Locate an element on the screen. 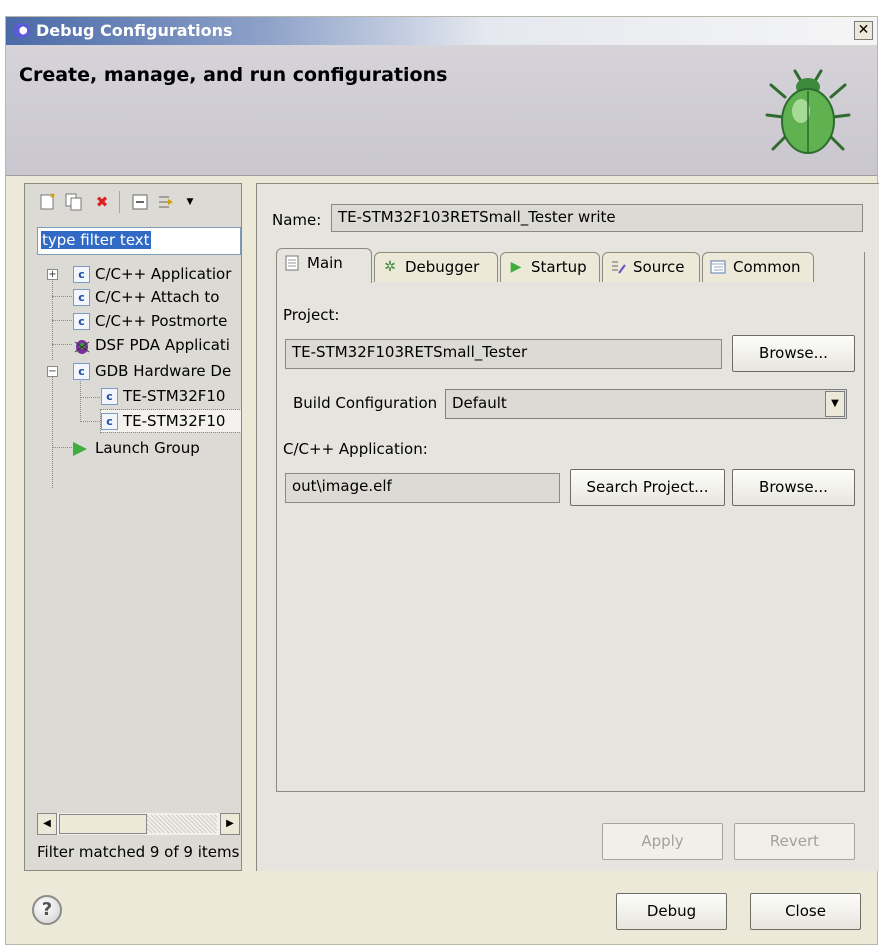 The image size is (880, 947). tree-toolbar: ✖ ▼ is located at coordinates (133, 201).